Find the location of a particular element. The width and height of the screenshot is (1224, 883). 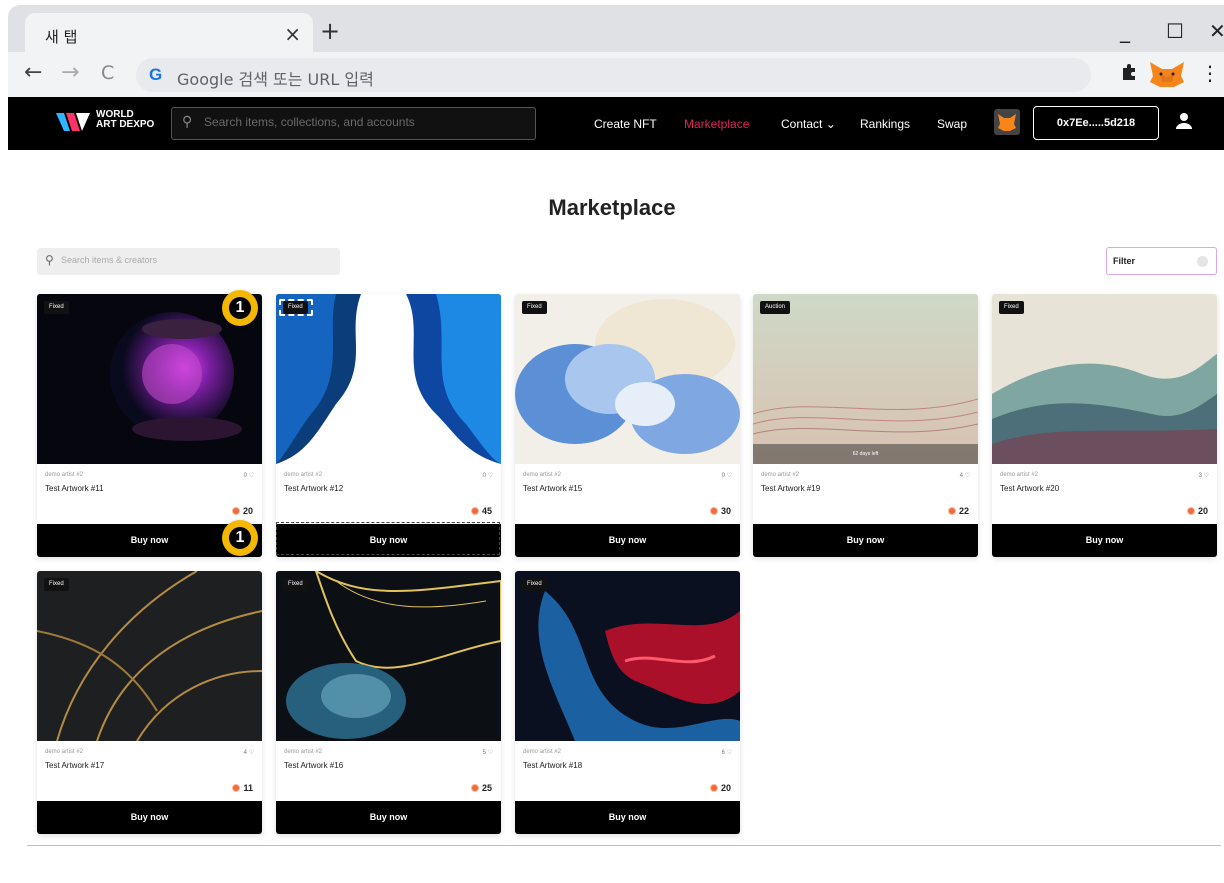

forward-icon: → is located at coordinates (70, 73).